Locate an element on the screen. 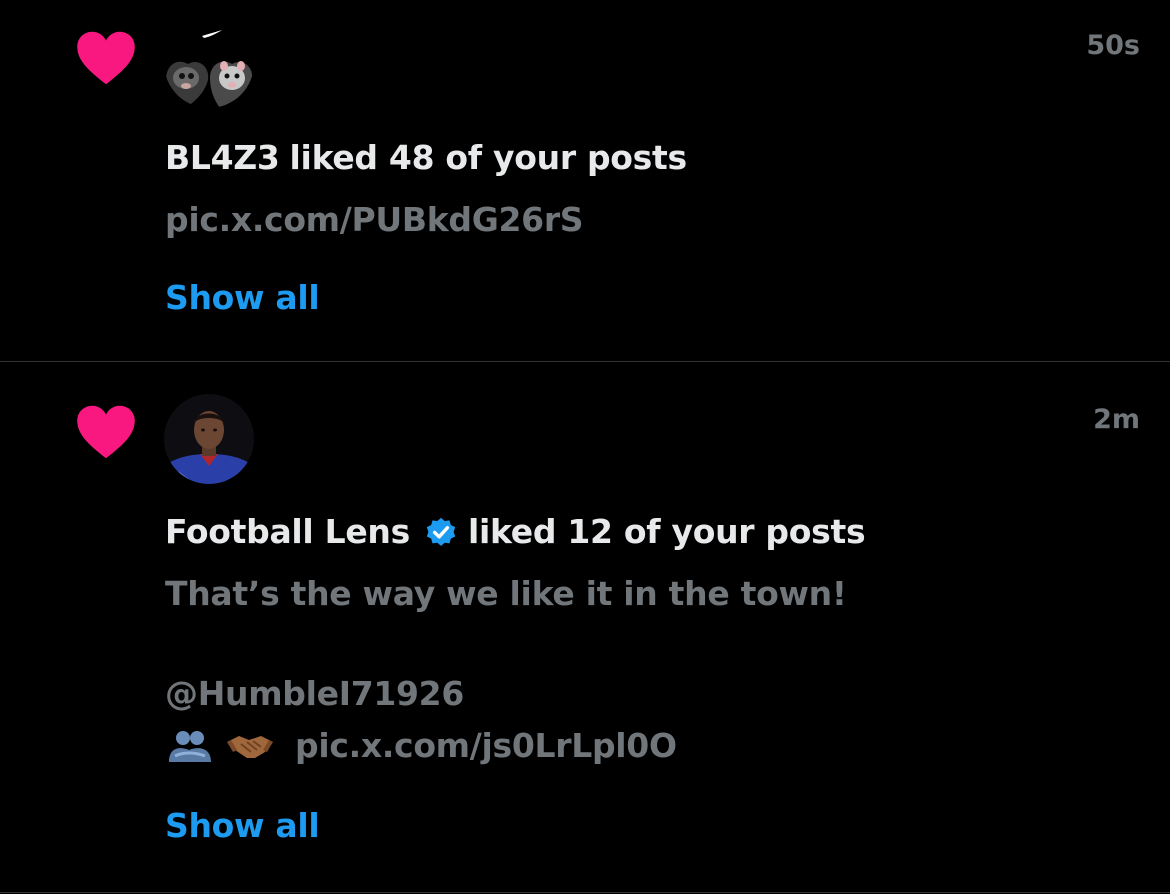  mention-link: @HumbleI71926 is located at coordinates (314, 693).